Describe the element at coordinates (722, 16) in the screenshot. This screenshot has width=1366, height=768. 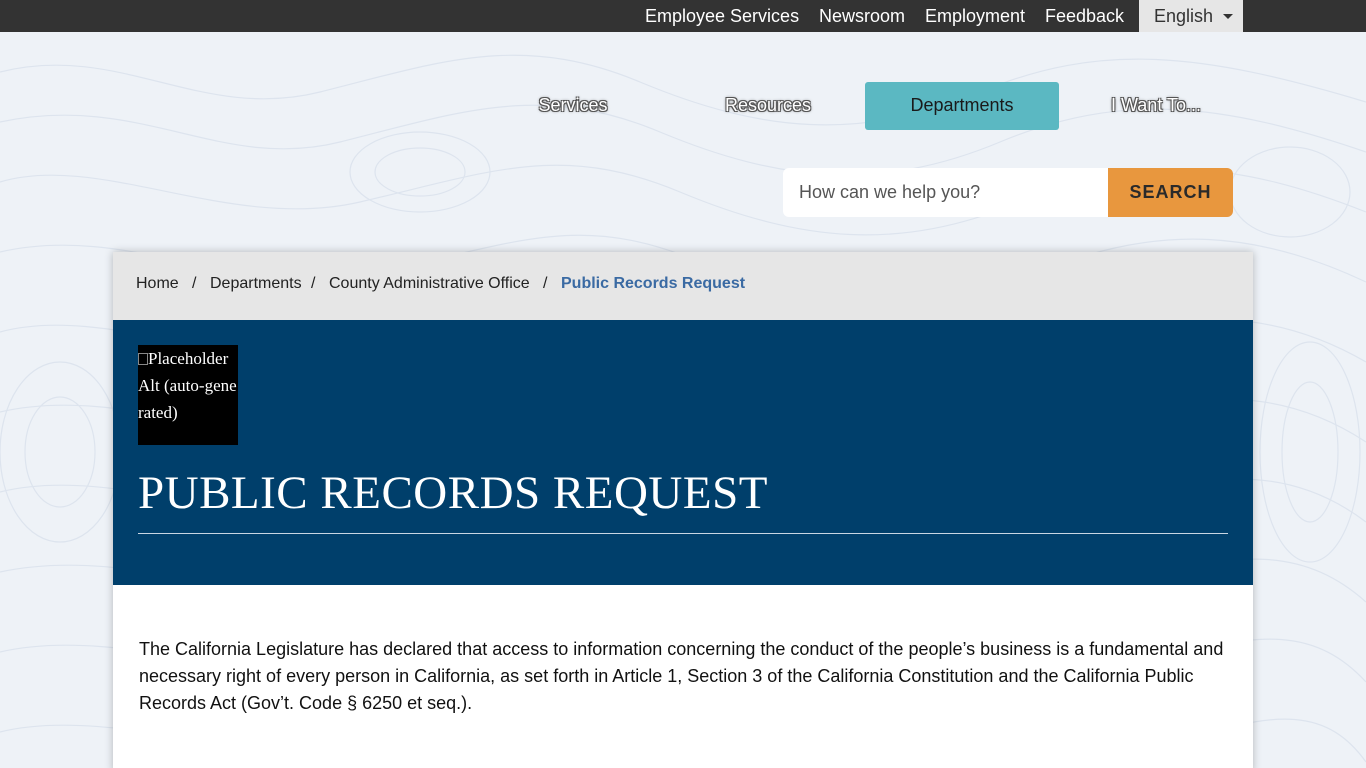
I see `employee-services-link: Employee Services` at that location.